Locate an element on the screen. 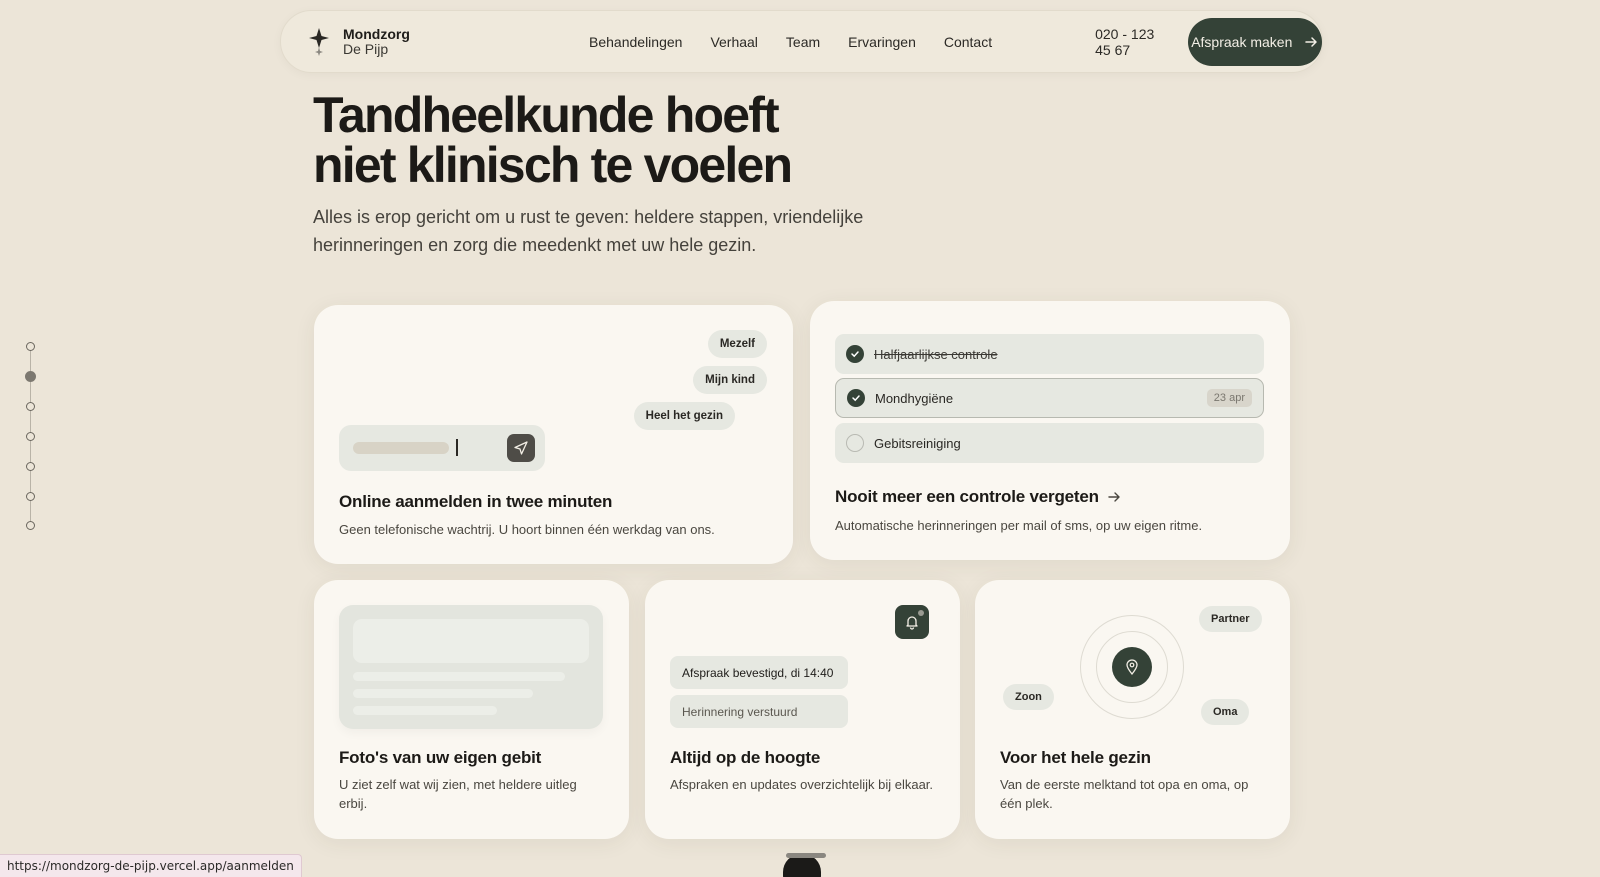 This screenshot has height=877, width=1600. text-caret is located at coordinates (457, 447).